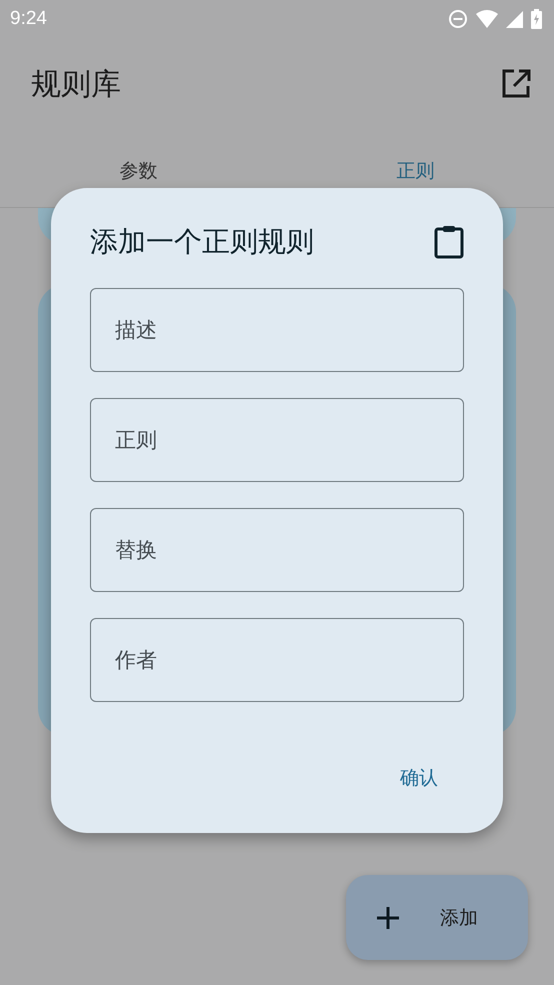 The width and height of the screenshot is (554, 985). Describe the element at coordinates (516, 84) in the screenshot. I see `open-external-icon` at that location.